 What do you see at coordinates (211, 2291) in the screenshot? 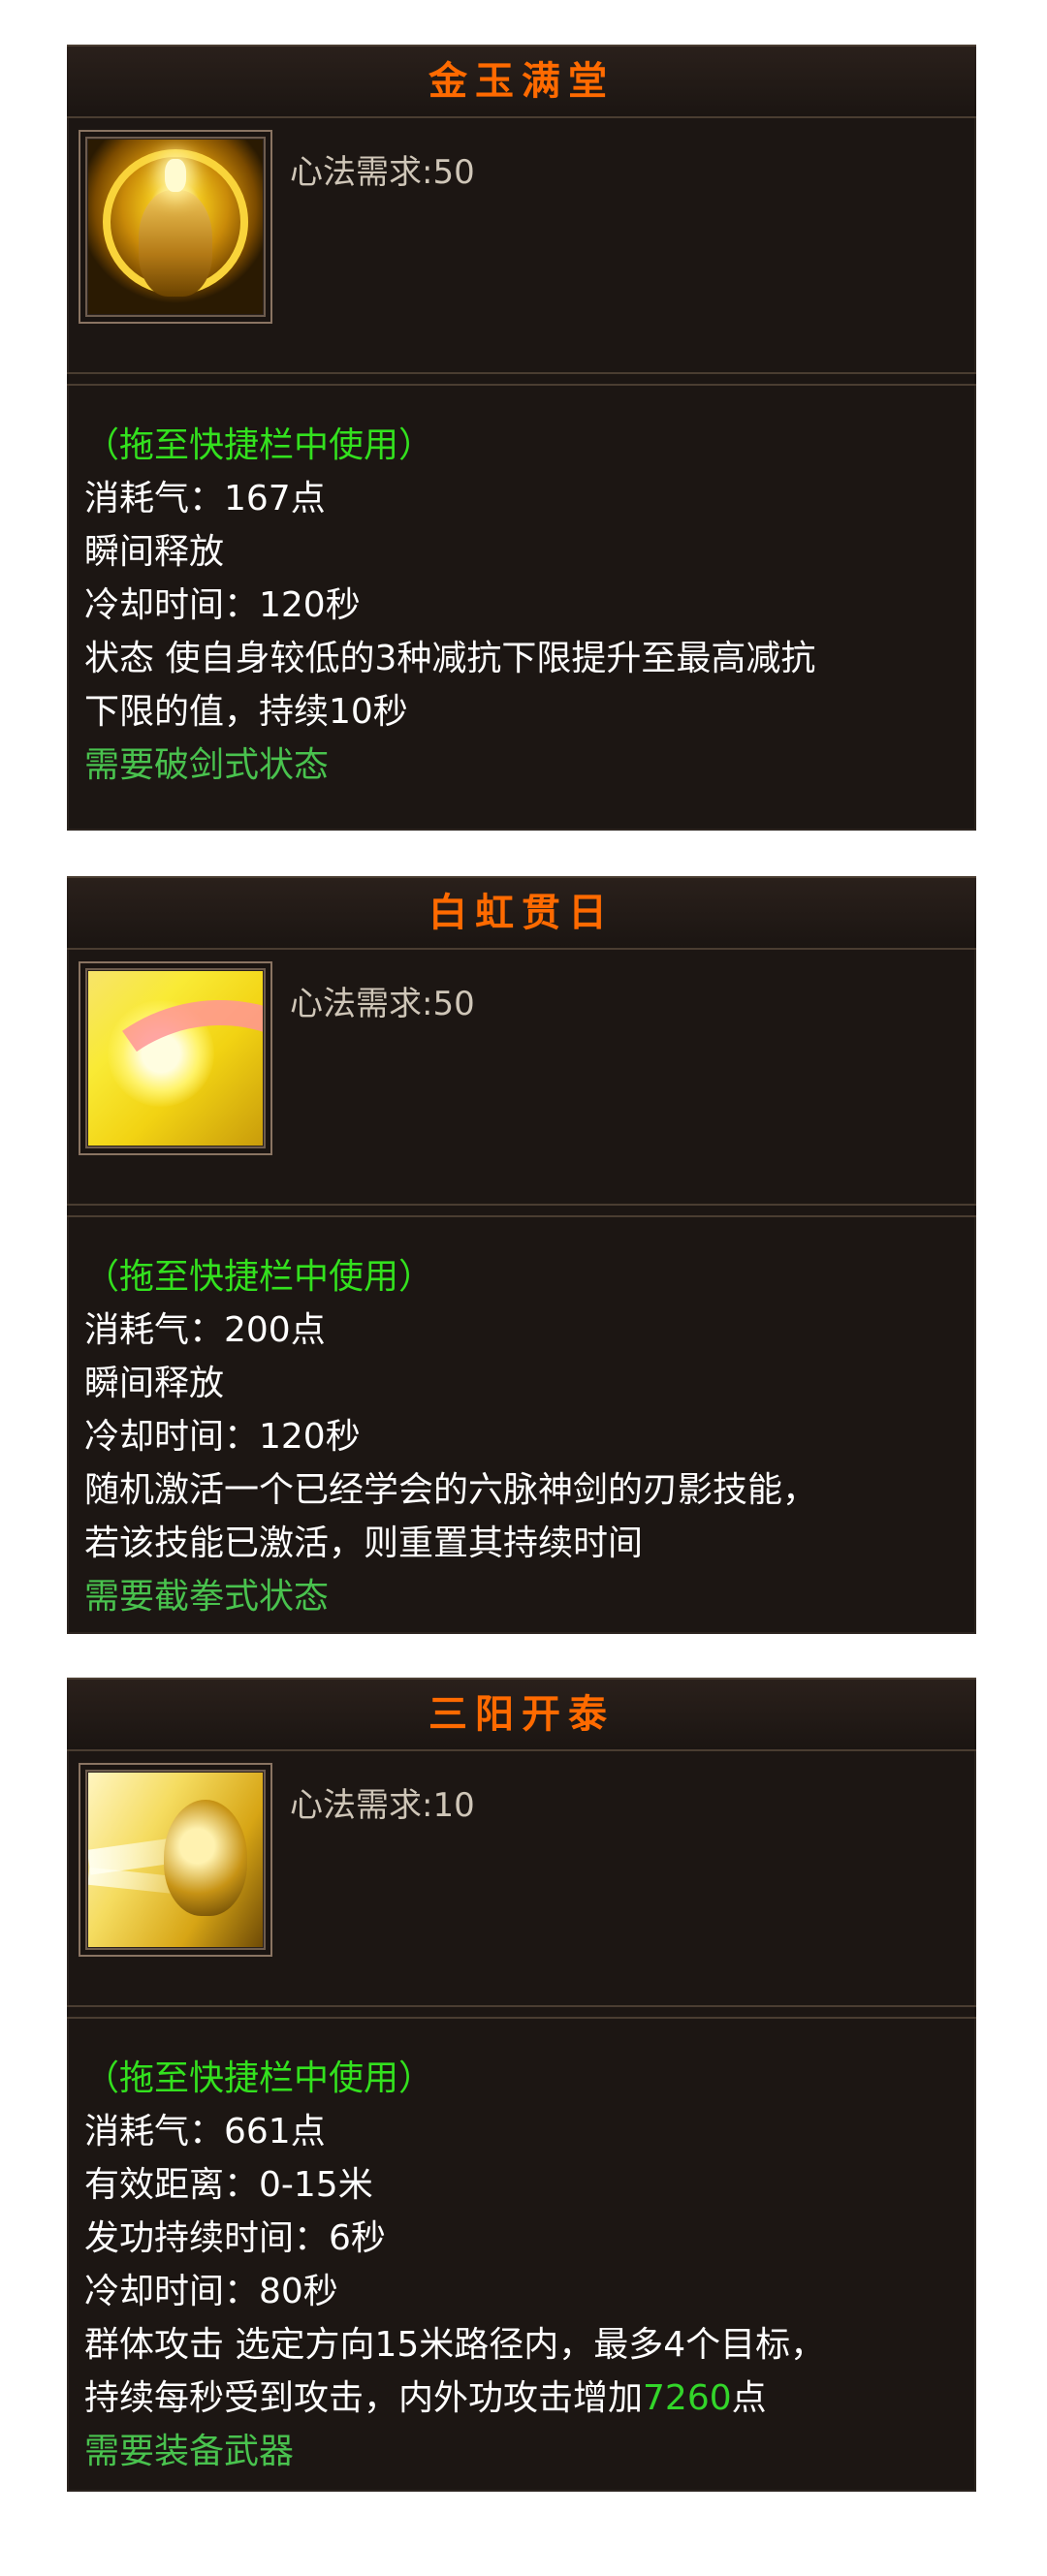
I see `cooldown: 冷却时间：80秒` at bounding box center [211, 2291].